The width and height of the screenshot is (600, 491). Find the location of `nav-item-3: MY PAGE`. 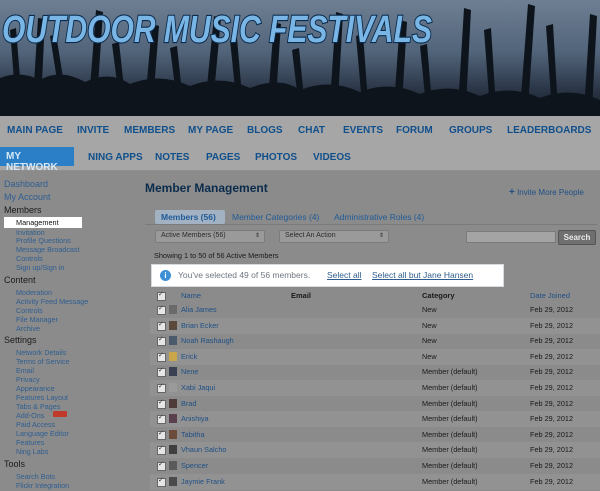

nav-item-3: MY PAGE is located at coordinates (210, 130).